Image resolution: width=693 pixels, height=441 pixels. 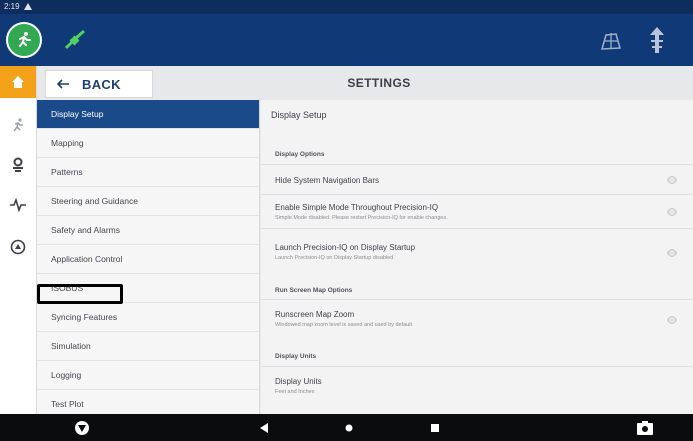 I want to click on menu-item-label: Patterns, so click(x=67, y=172).